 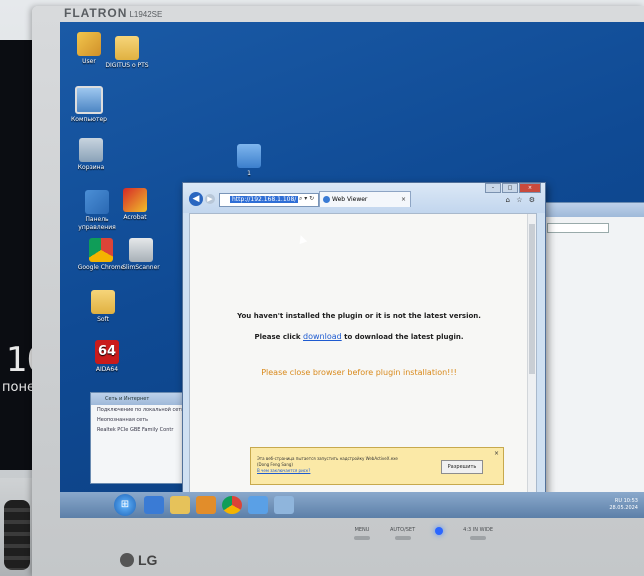 I want to click on desktop-icon-soft: Soft, so click(x=103, y=307).